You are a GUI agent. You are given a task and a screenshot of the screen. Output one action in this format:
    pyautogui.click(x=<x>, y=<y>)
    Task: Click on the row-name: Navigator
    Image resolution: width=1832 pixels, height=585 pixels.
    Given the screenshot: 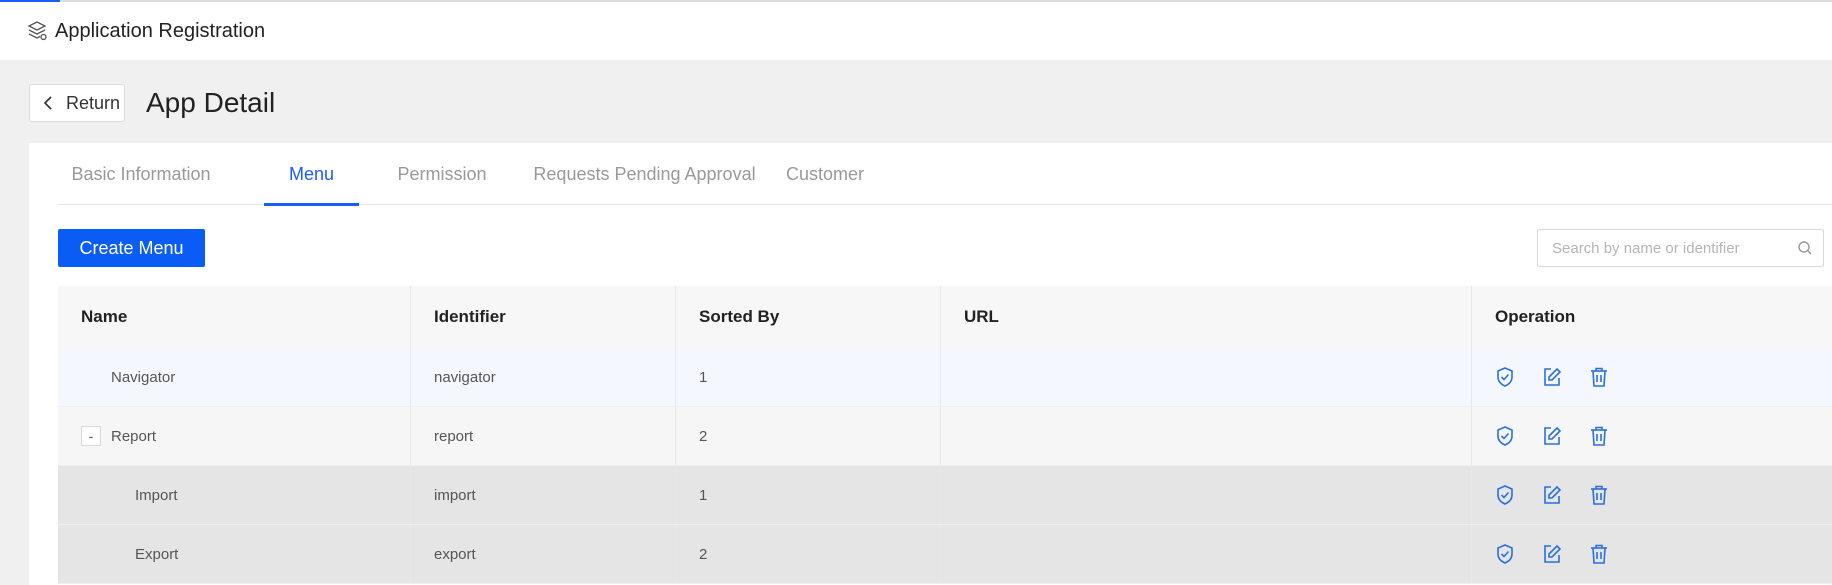 What is the action you would take?
    pyautogui.click(x=143, y=377)
    